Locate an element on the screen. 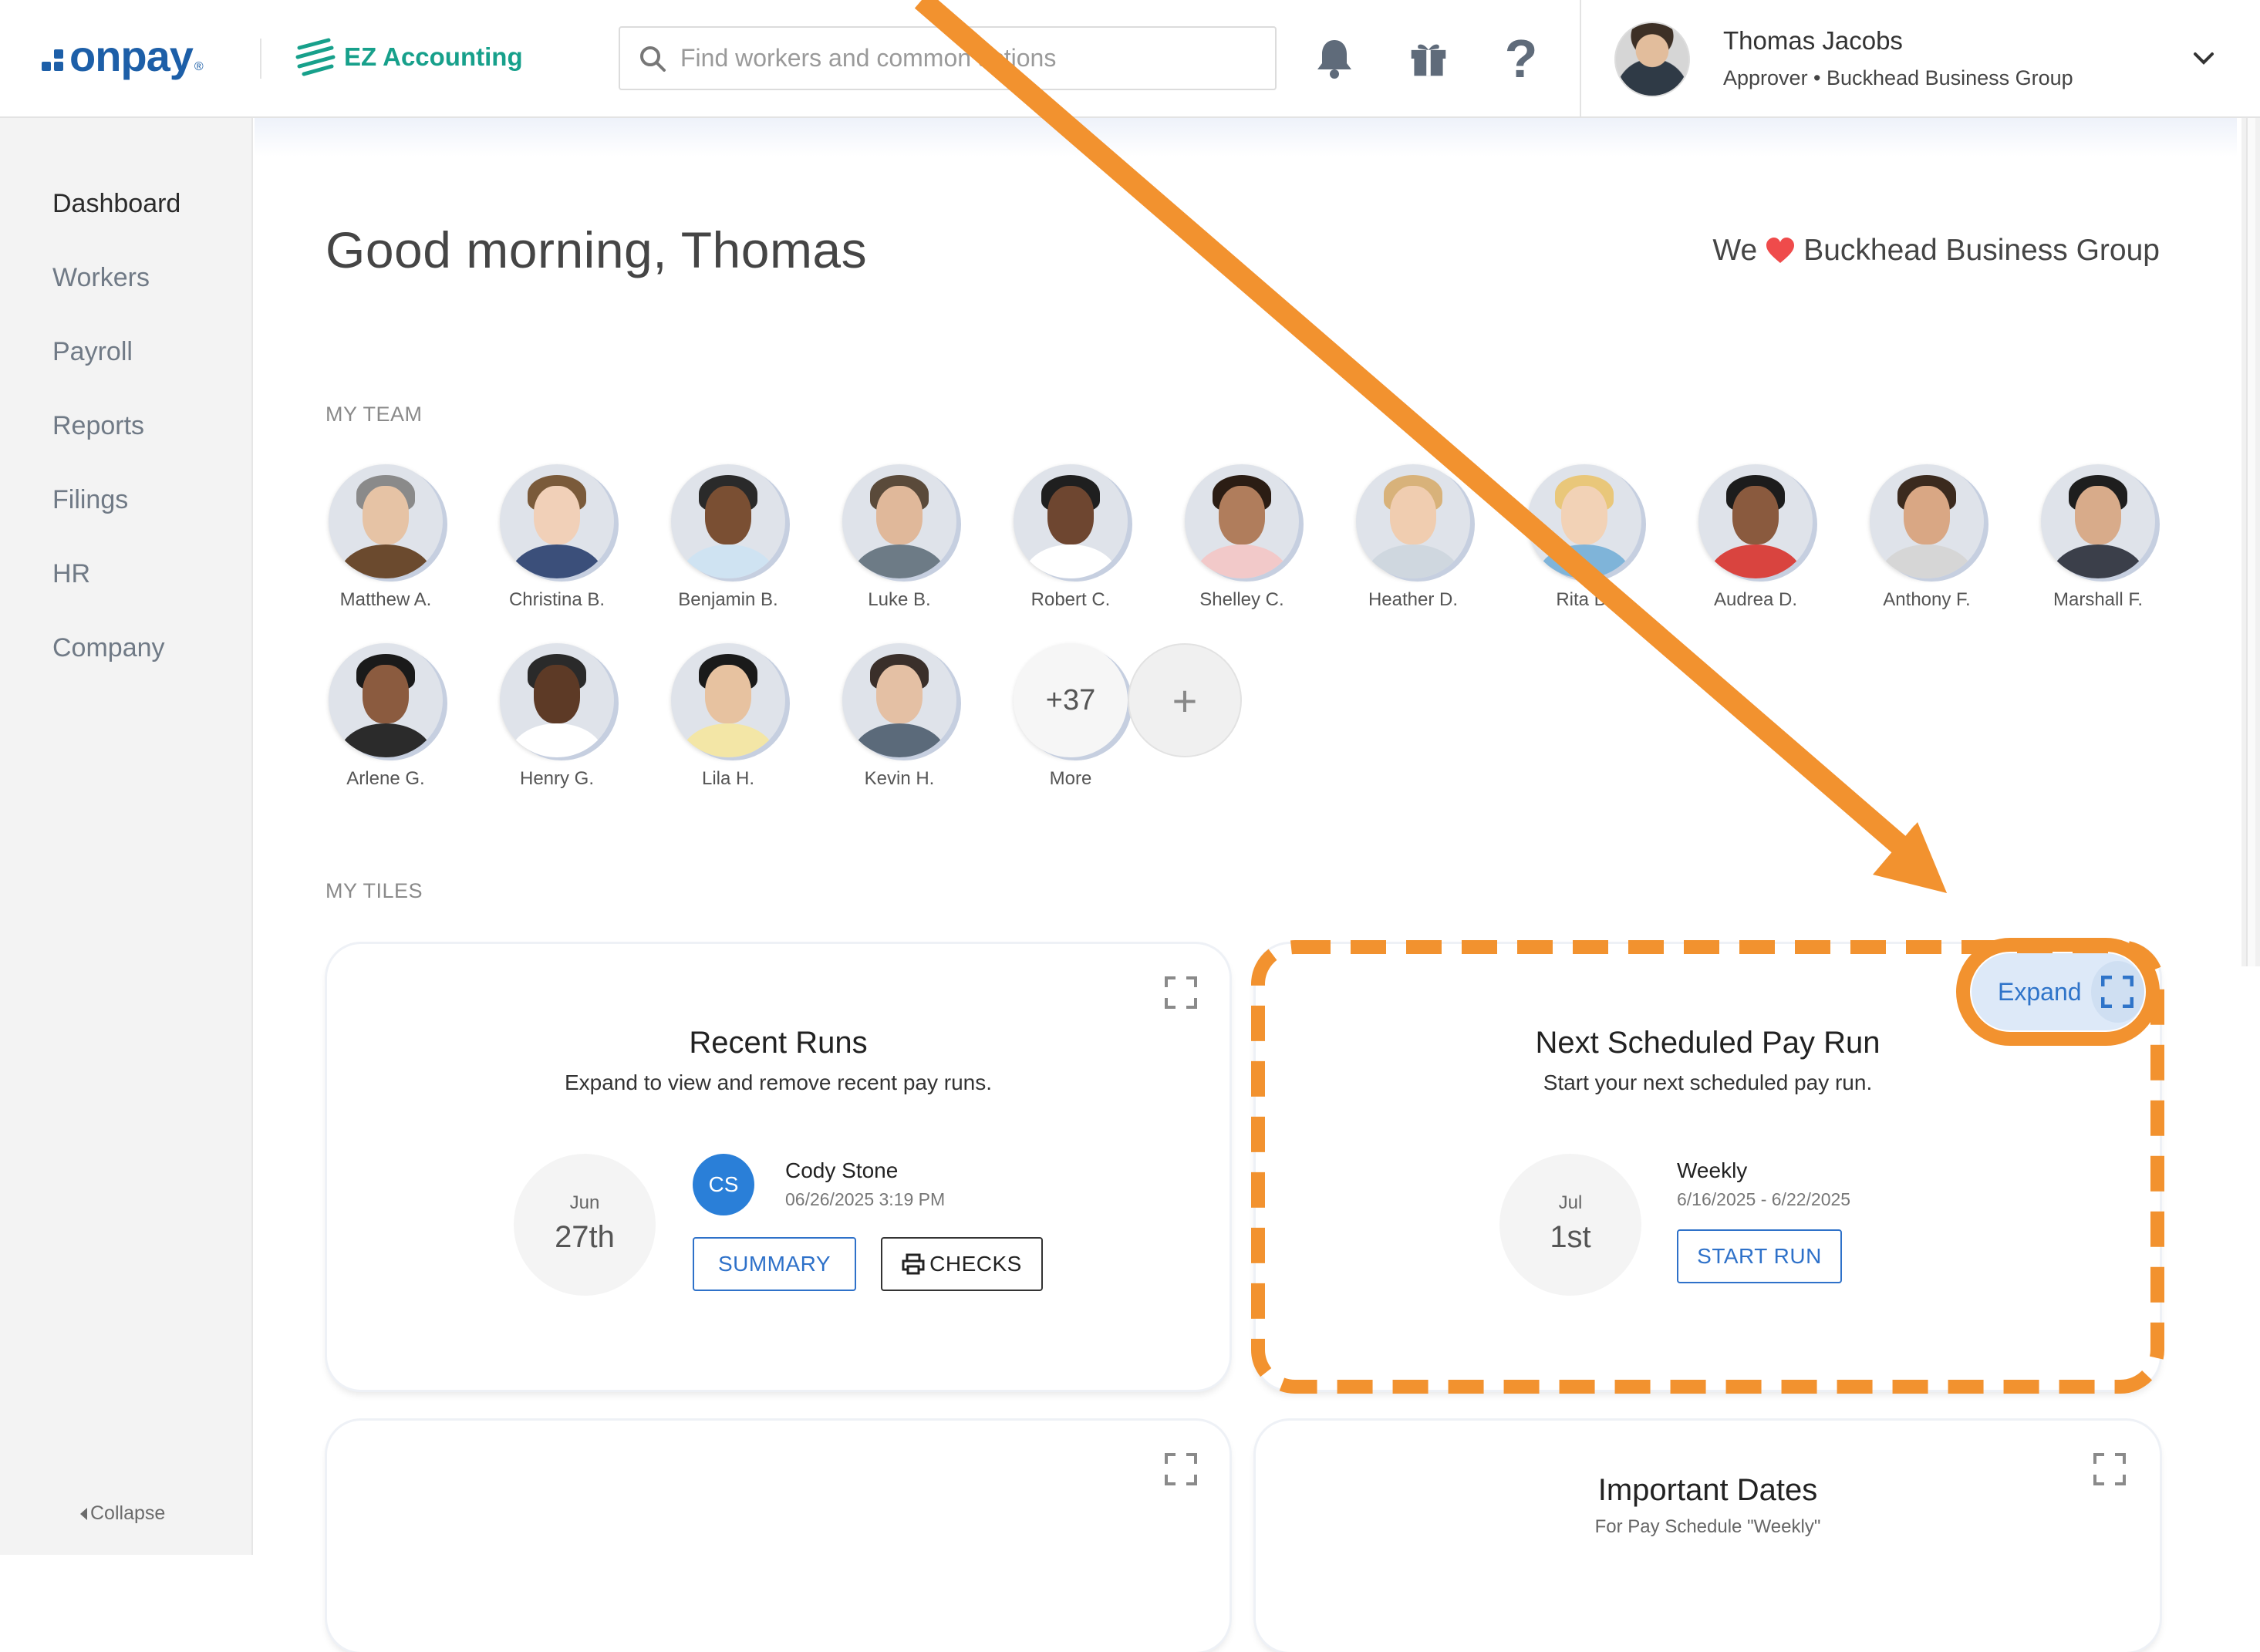 Image resolution: width=2260 pixels, height=1652 pixels. team-member-name: Arlene G. is located at coordinates (385, 779).